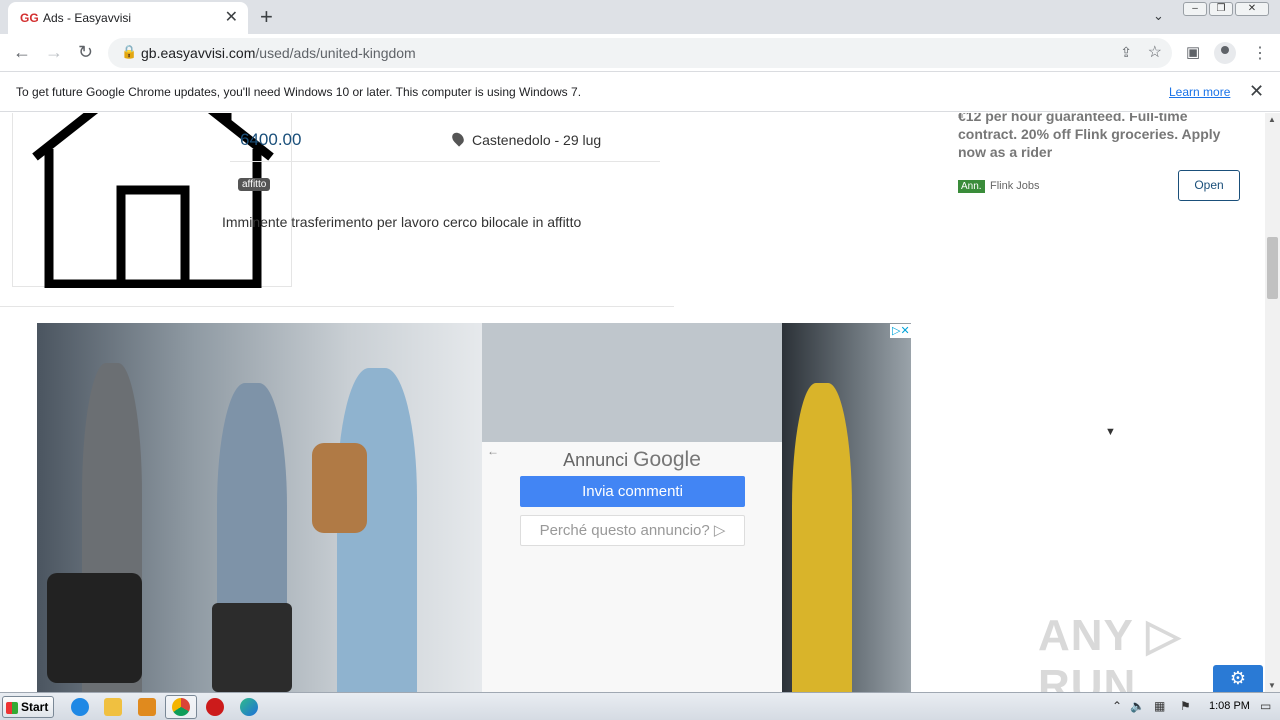 This screenshot has width=1280, height=720. What do you see at coordinates (28, 707) in the screenshot?
I see `start-button: Start` at bounding box center [28, 707].